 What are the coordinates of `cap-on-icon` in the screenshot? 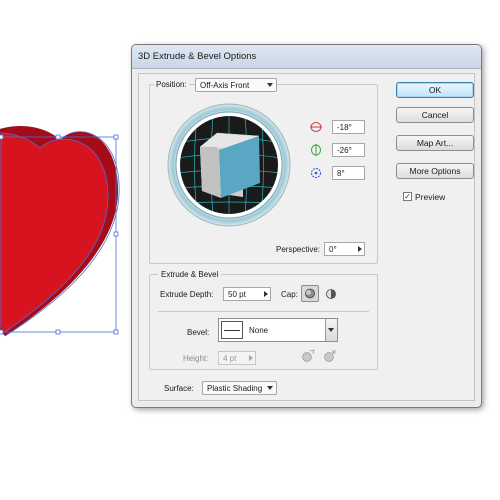 It's located at (310, 293).